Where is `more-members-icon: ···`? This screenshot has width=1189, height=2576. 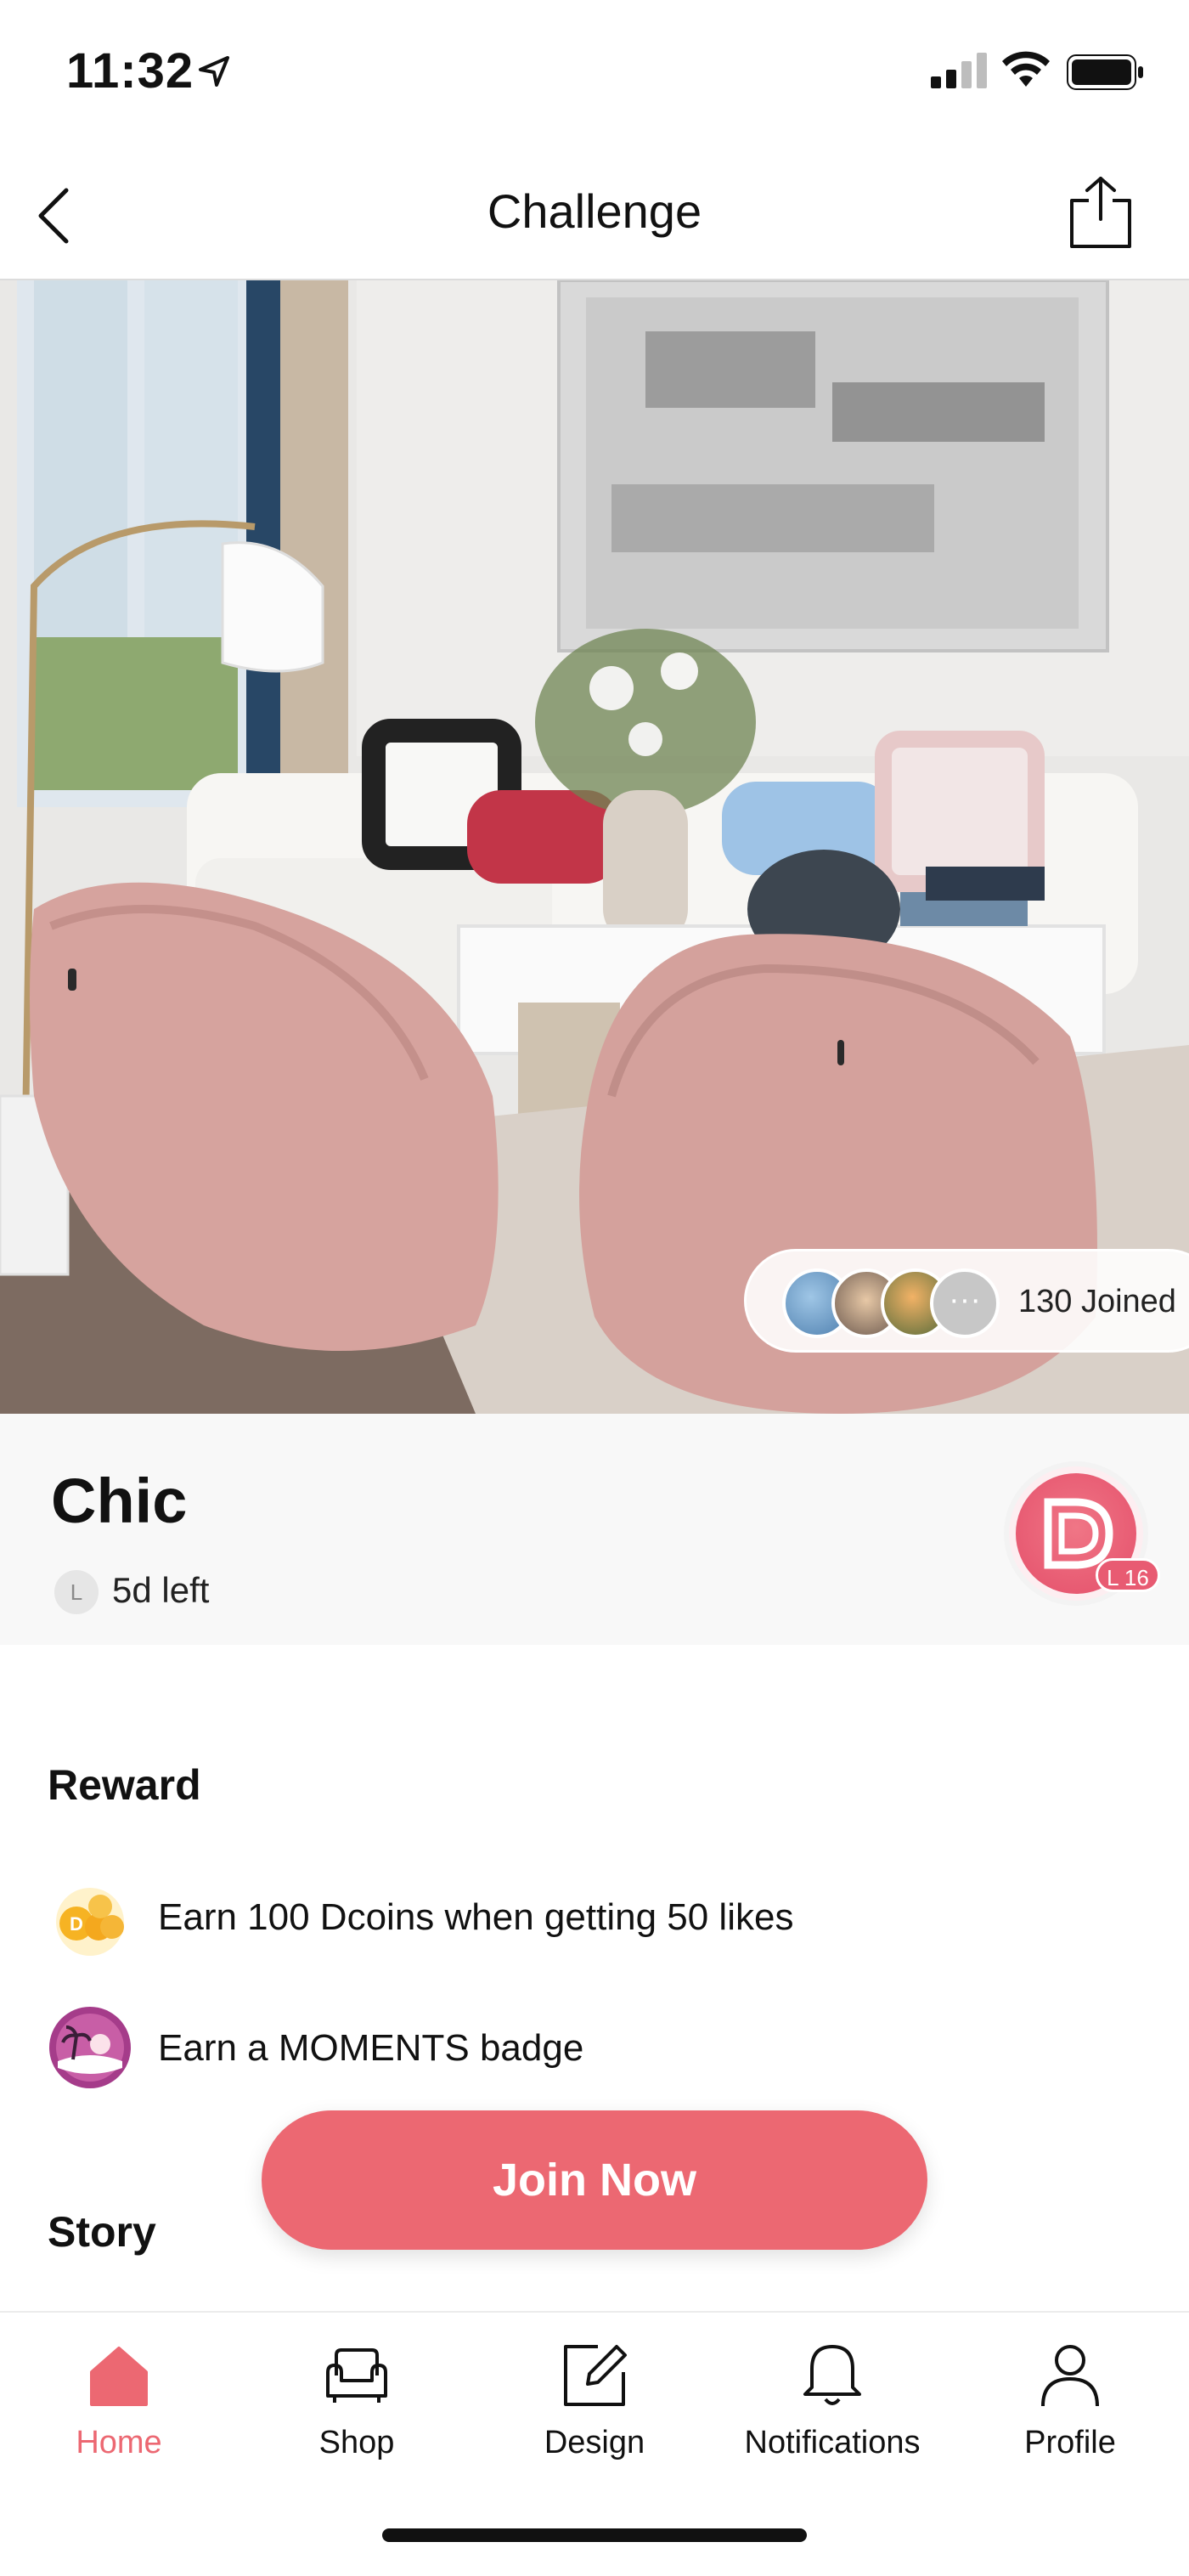 more-members-icon: ··· is located at coordinates (965, 1303).